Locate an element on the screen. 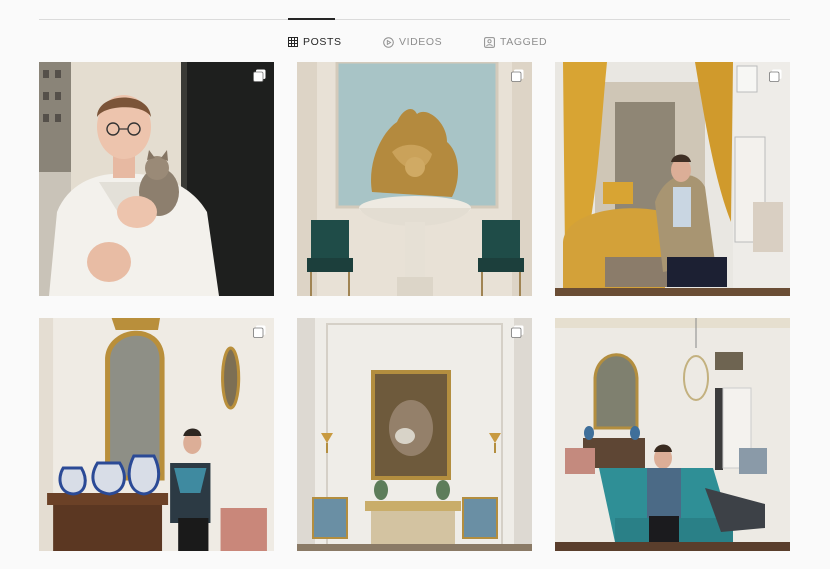 The height and width of the screenshot is (569, 830). grid-icon is located at coordinates (293, 42).